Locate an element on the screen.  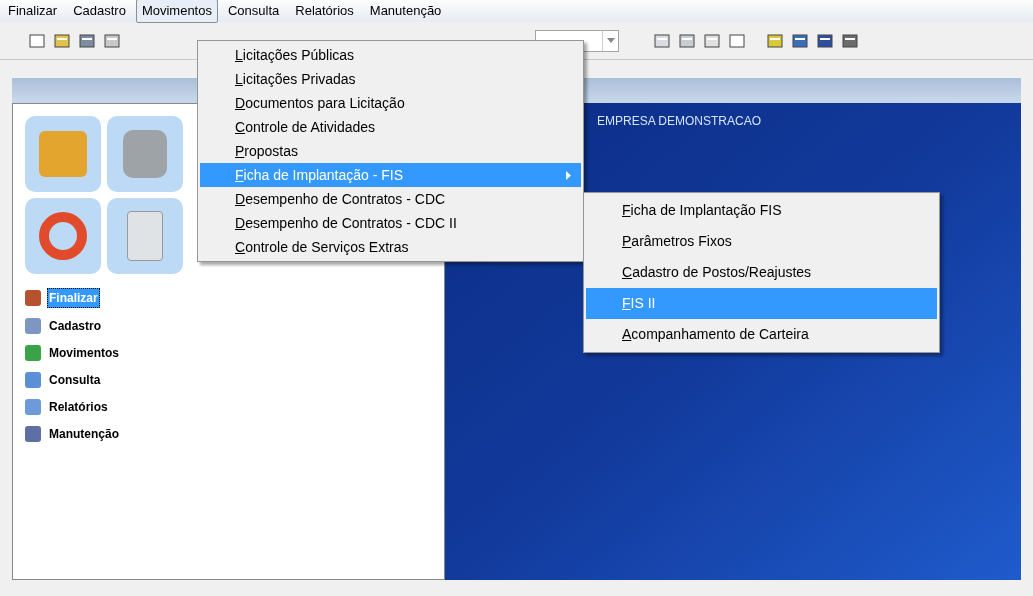
menu-option: Cadastro de Postos/Reajustes is located at coordinates (761, 272).